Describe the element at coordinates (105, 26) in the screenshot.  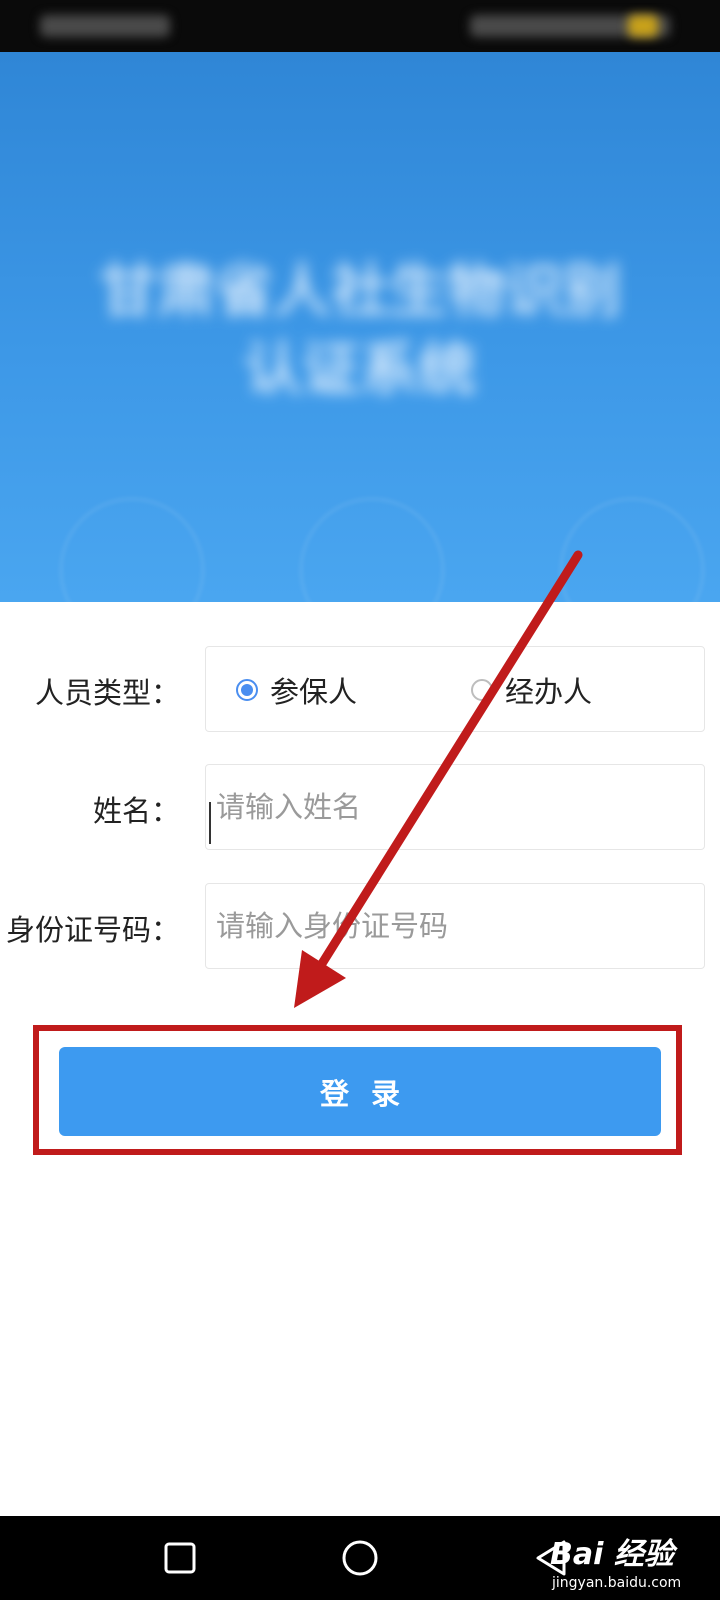
I see `status-time` at that location.